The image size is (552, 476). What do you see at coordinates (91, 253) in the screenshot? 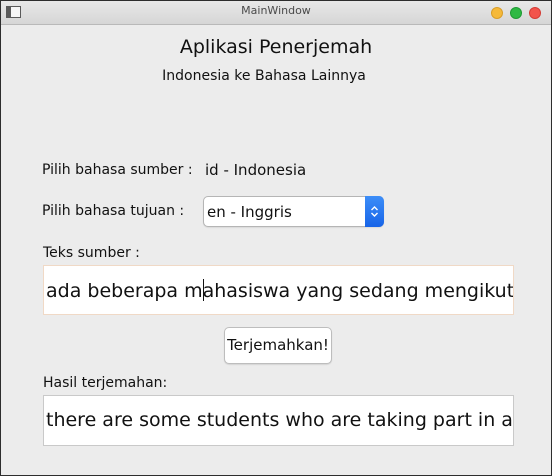
I see `source-text-label: Teks sumber :` at bounding box center [91, 253].